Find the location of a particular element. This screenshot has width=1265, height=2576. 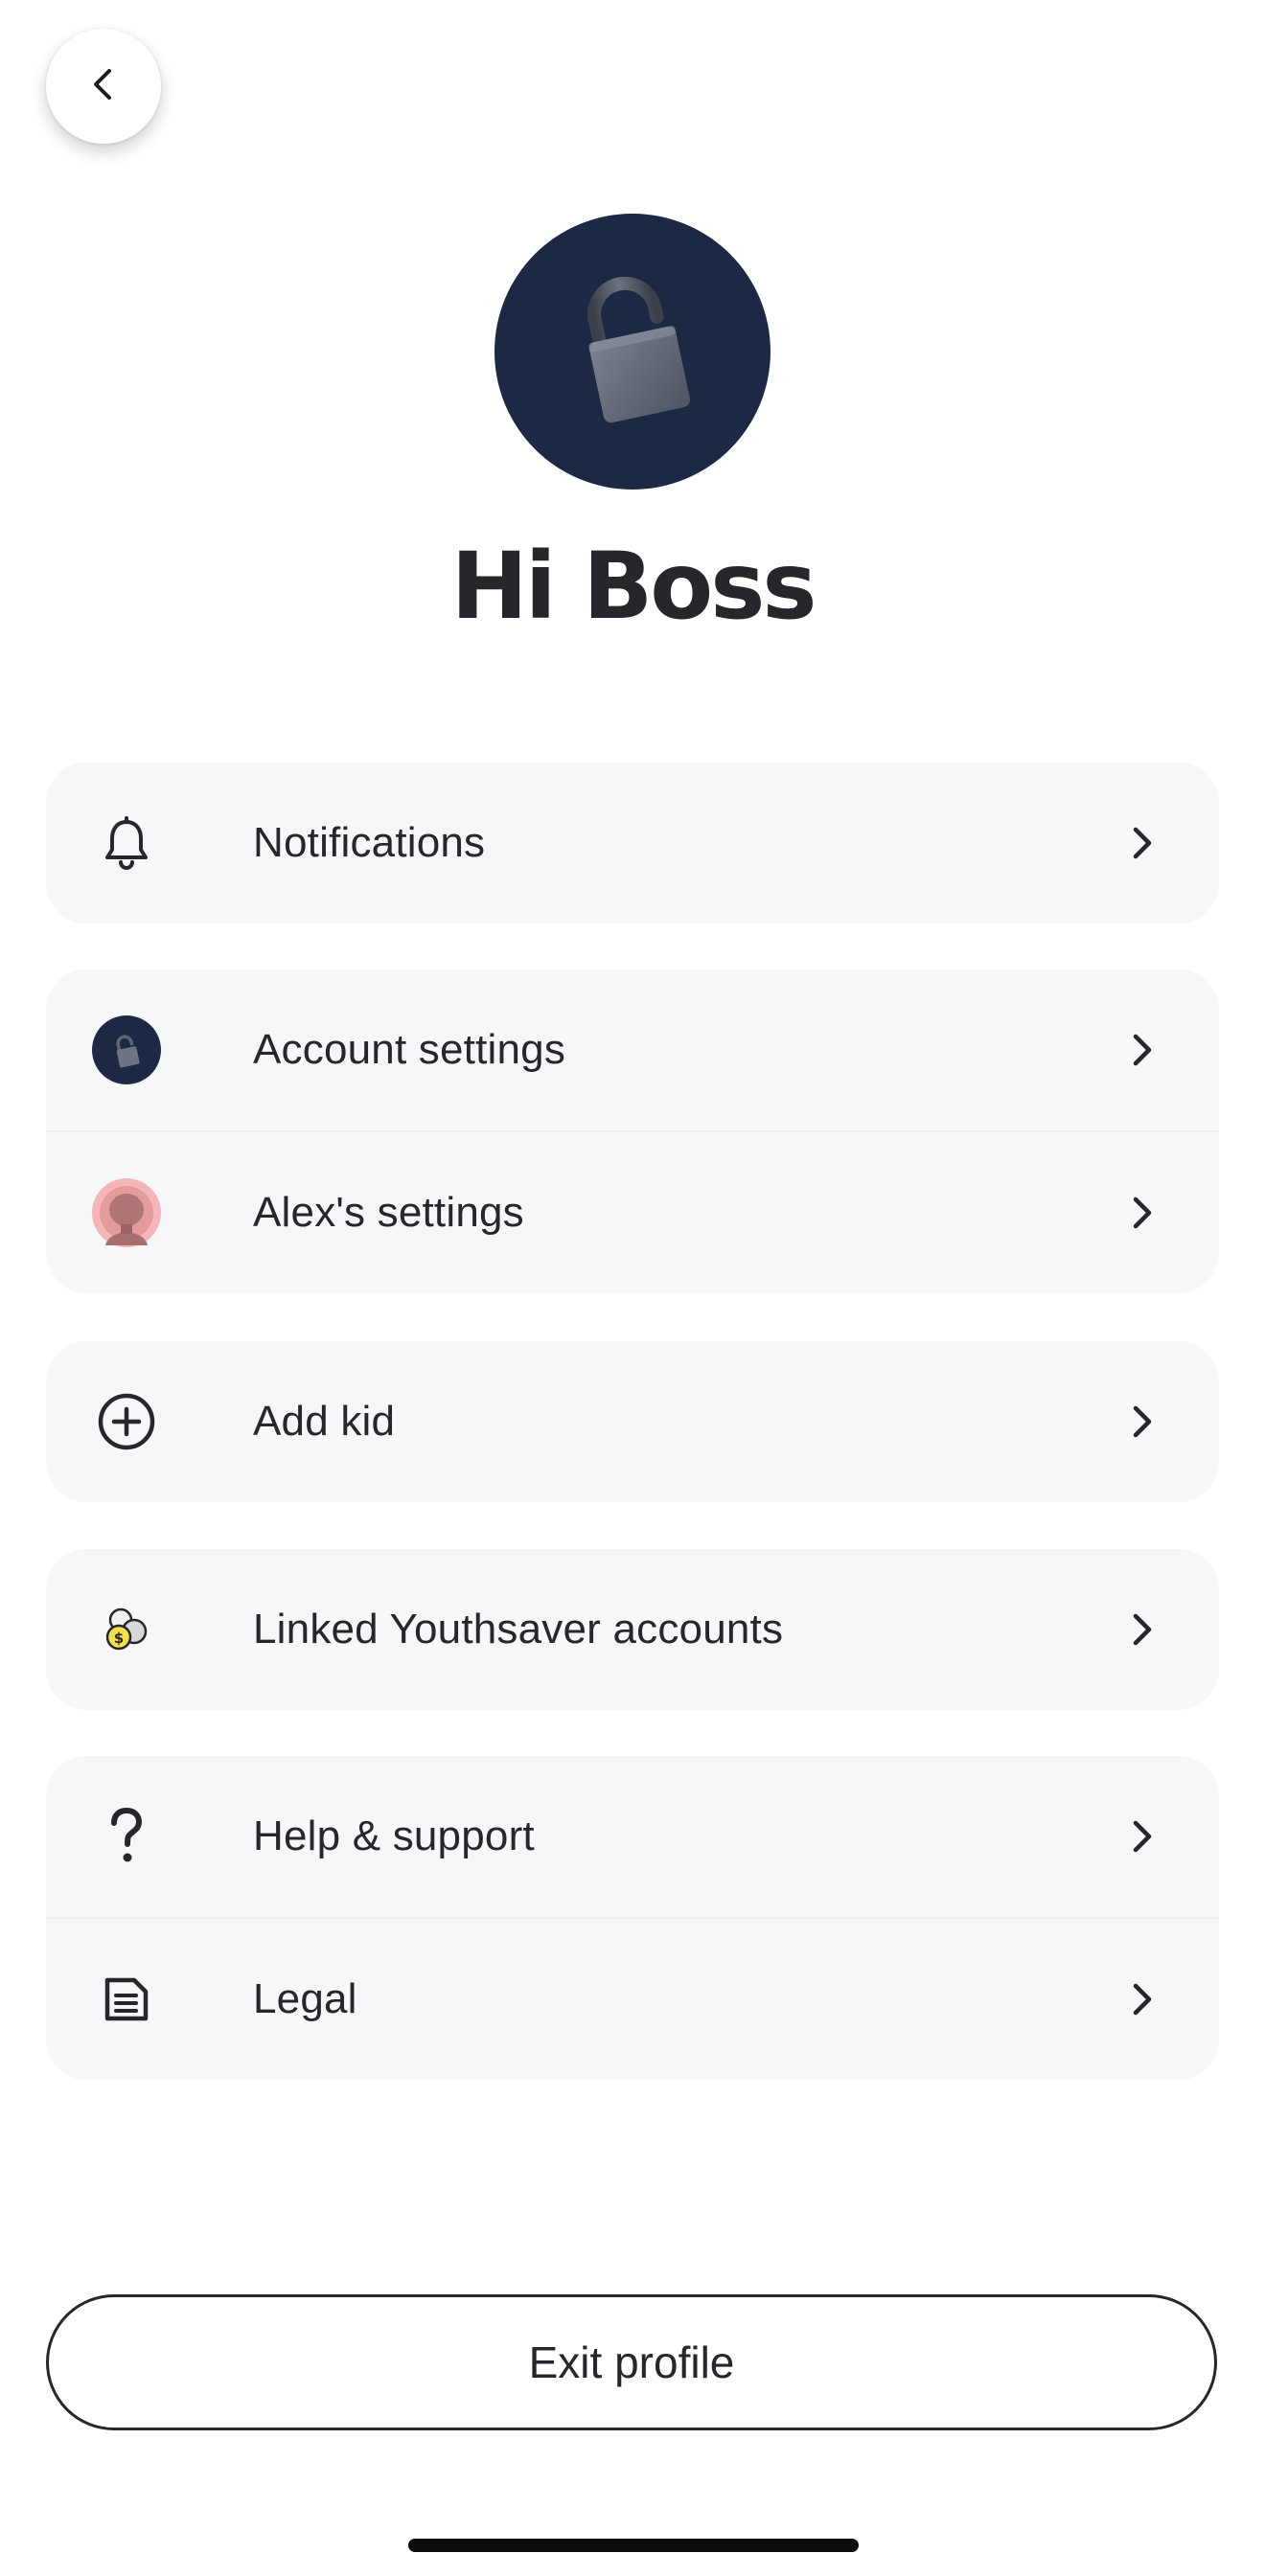

notifications-row: Notifications is located at coordinates (632, 843).